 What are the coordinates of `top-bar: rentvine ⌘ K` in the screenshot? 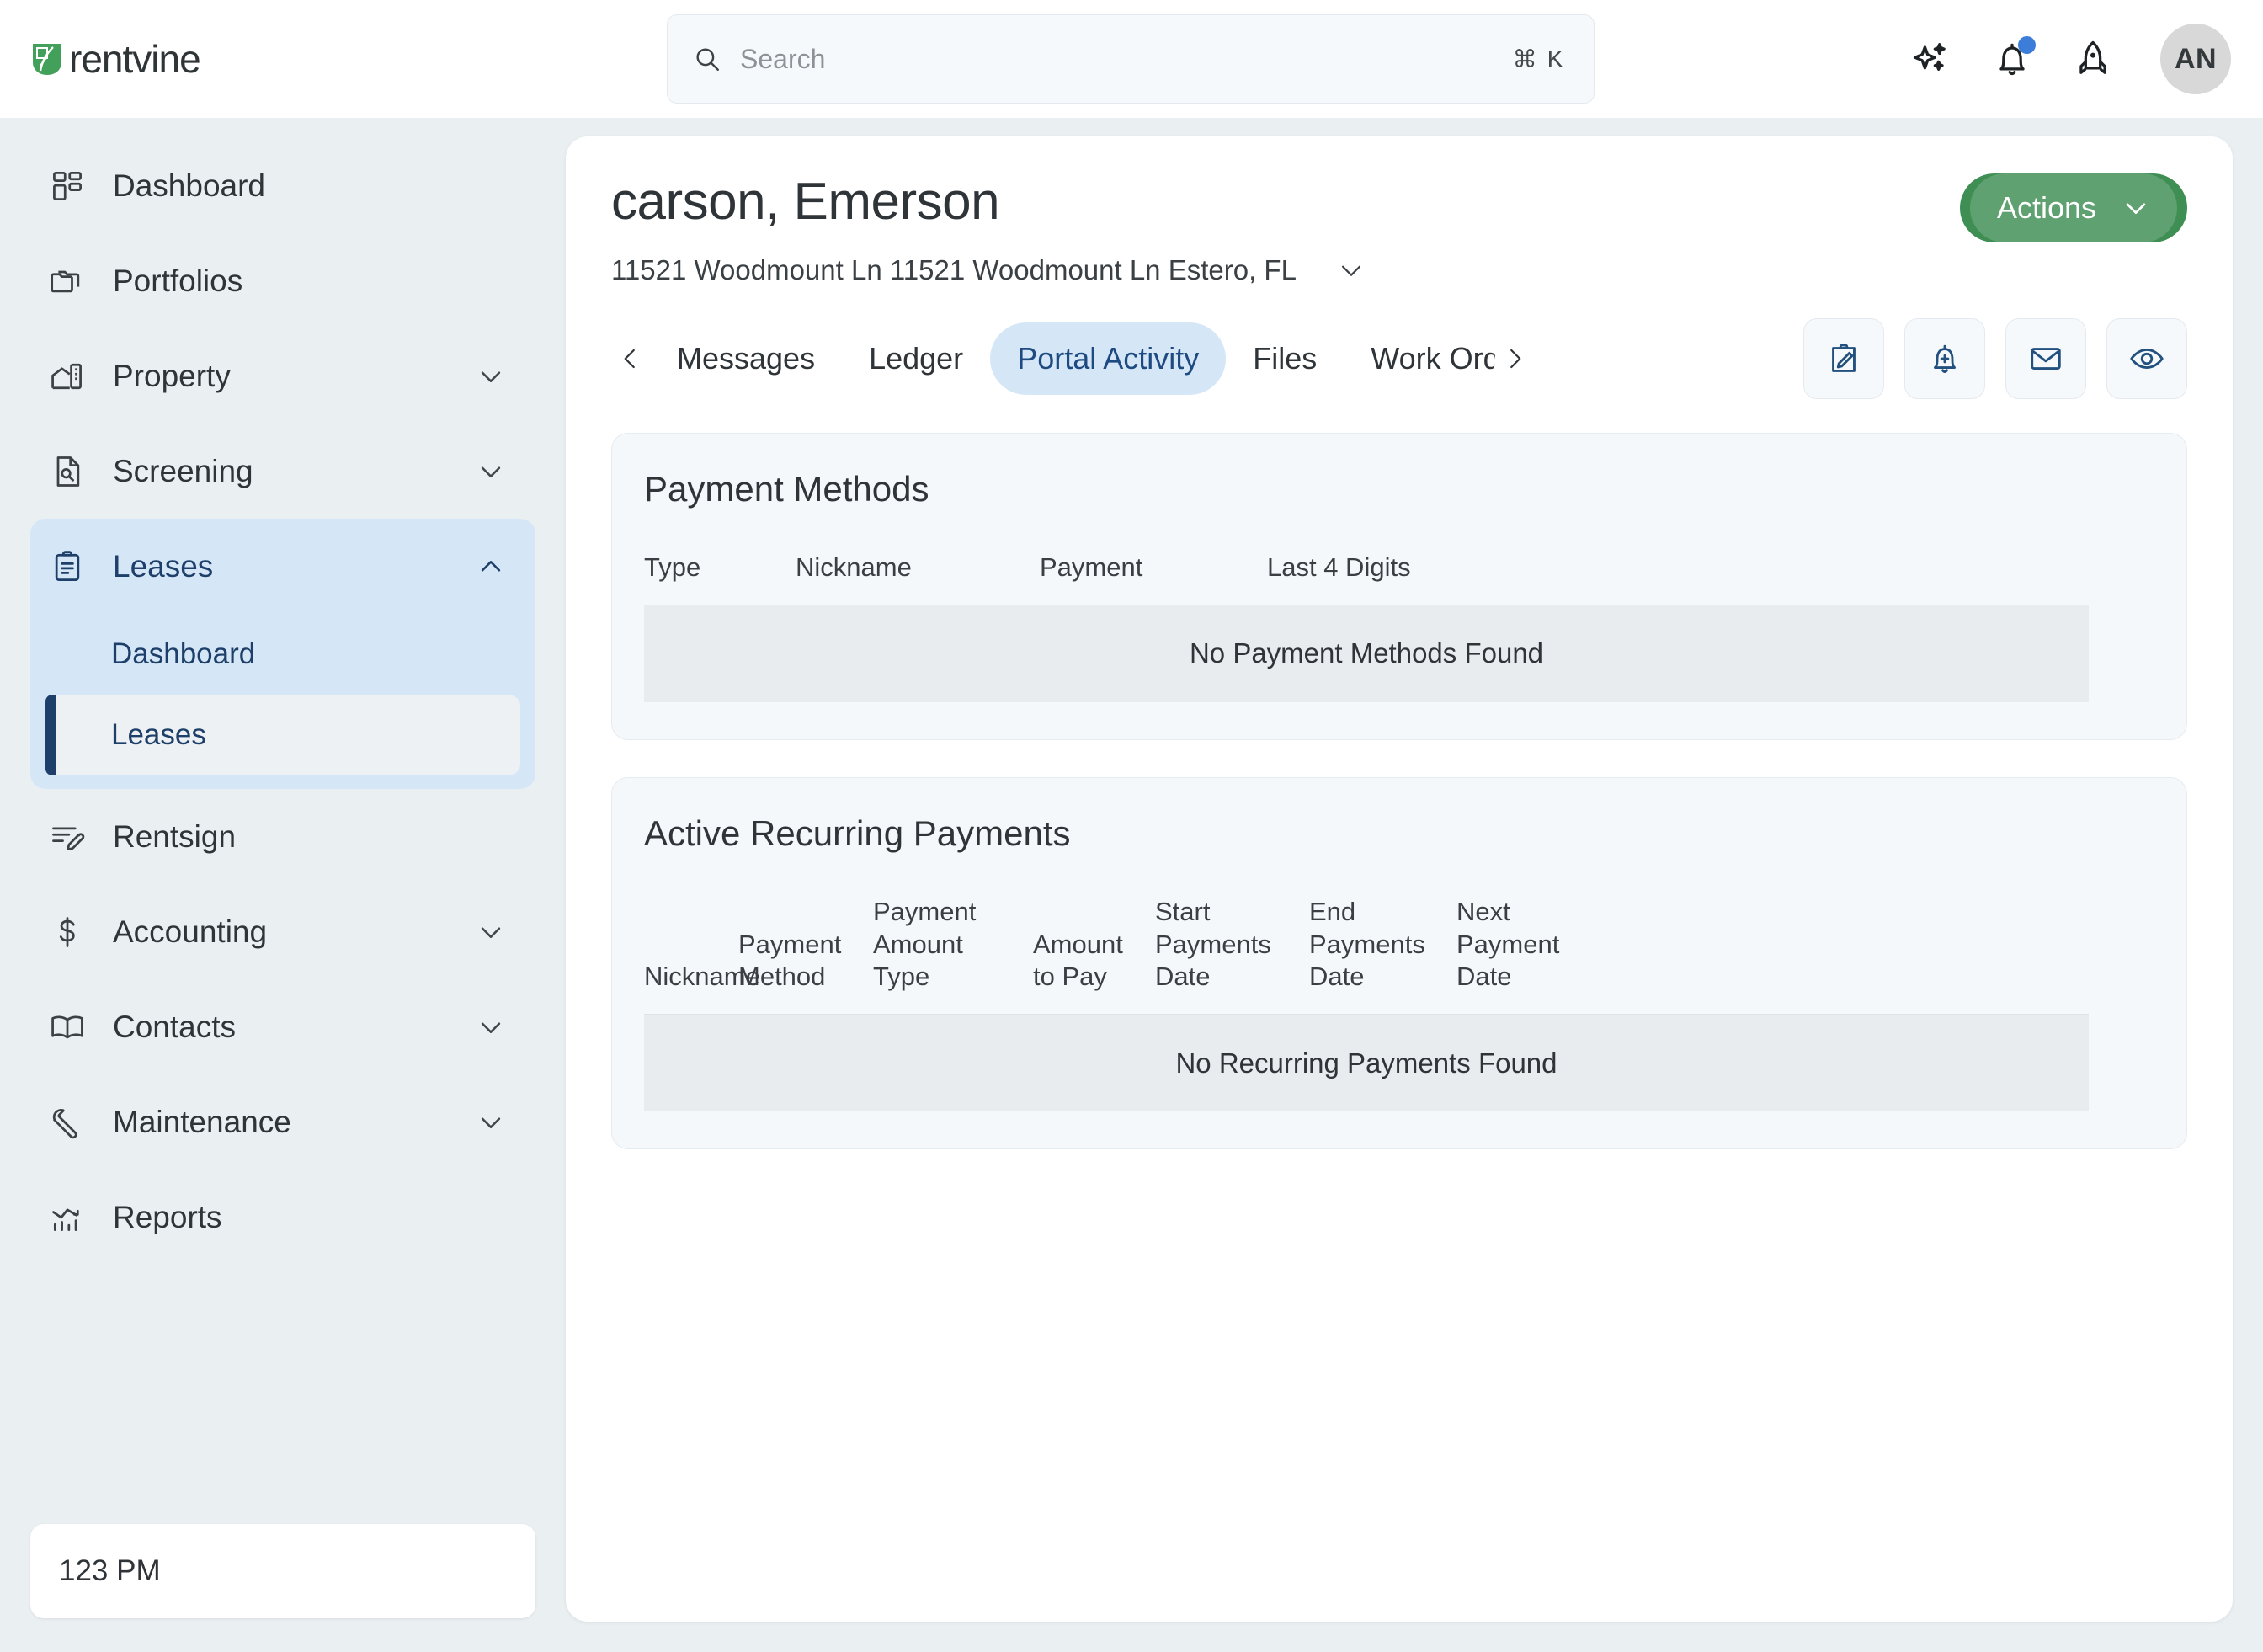 It's located at (1131, 59).